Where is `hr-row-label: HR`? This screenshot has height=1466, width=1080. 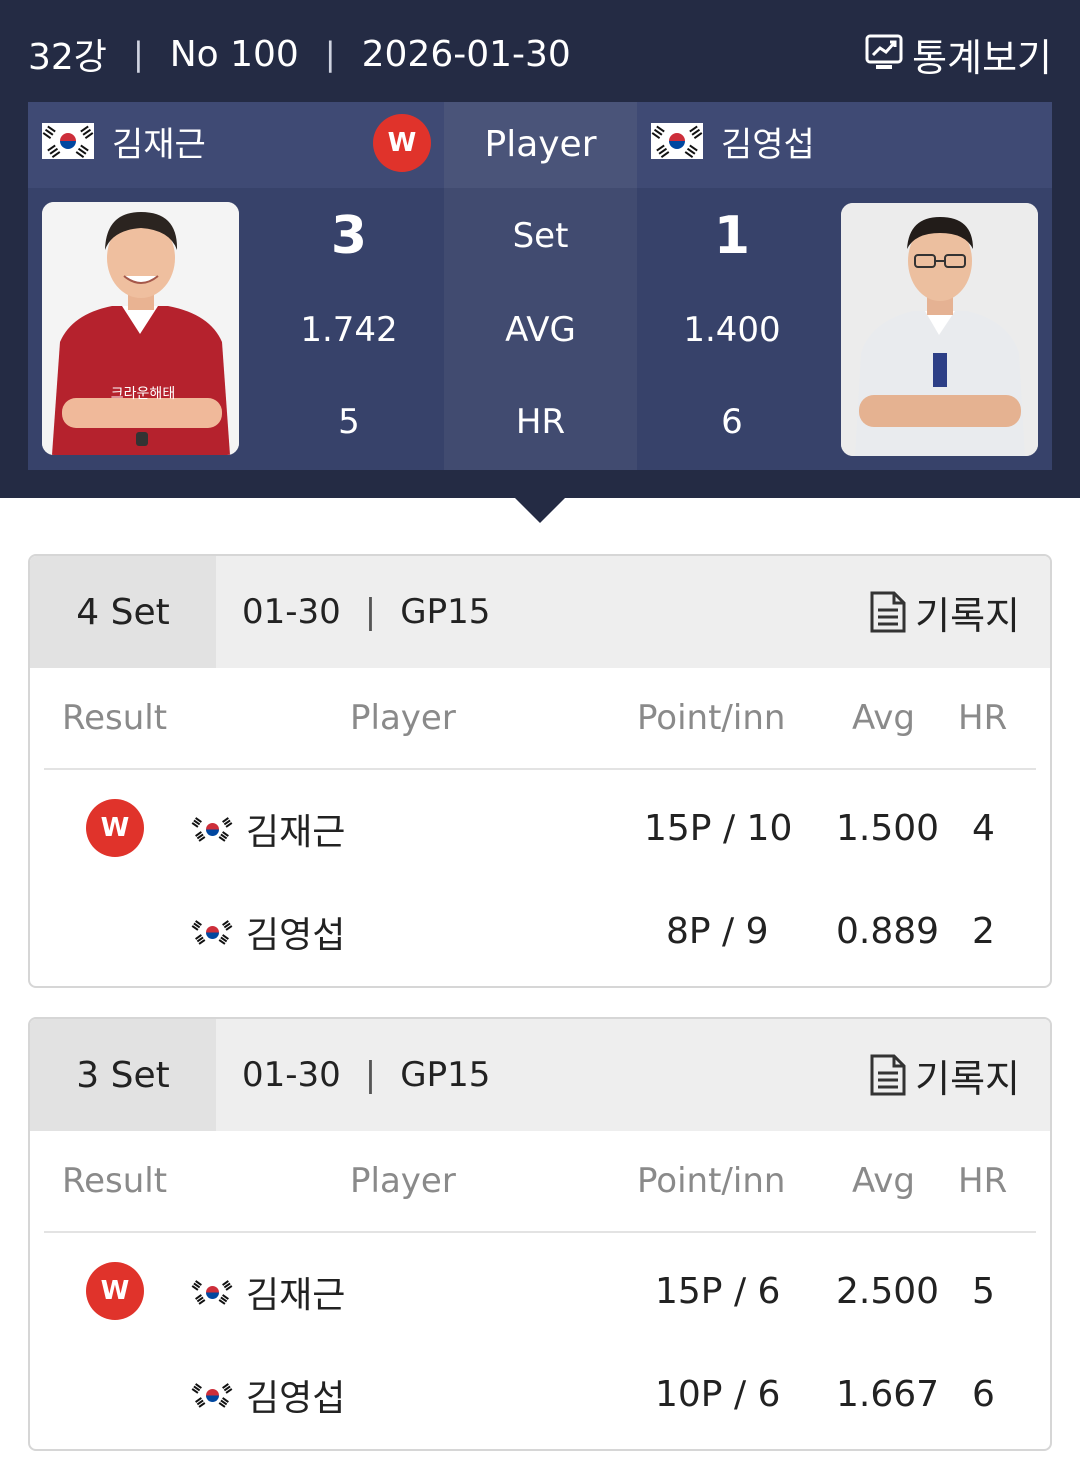
hr-row-label: HR is located at coordinates (540, 422).